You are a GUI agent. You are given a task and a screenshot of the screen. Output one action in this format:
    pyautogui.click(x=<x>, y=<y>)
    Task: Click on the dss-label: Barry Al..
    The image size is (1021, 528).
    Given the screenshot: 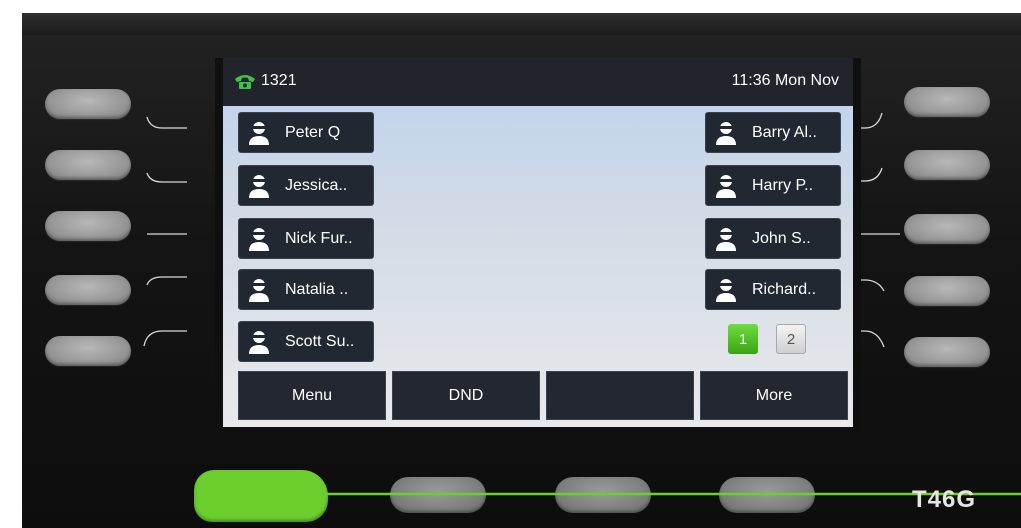 What is the action you would take?
    pyautogui.click(x=784, y=132)
    